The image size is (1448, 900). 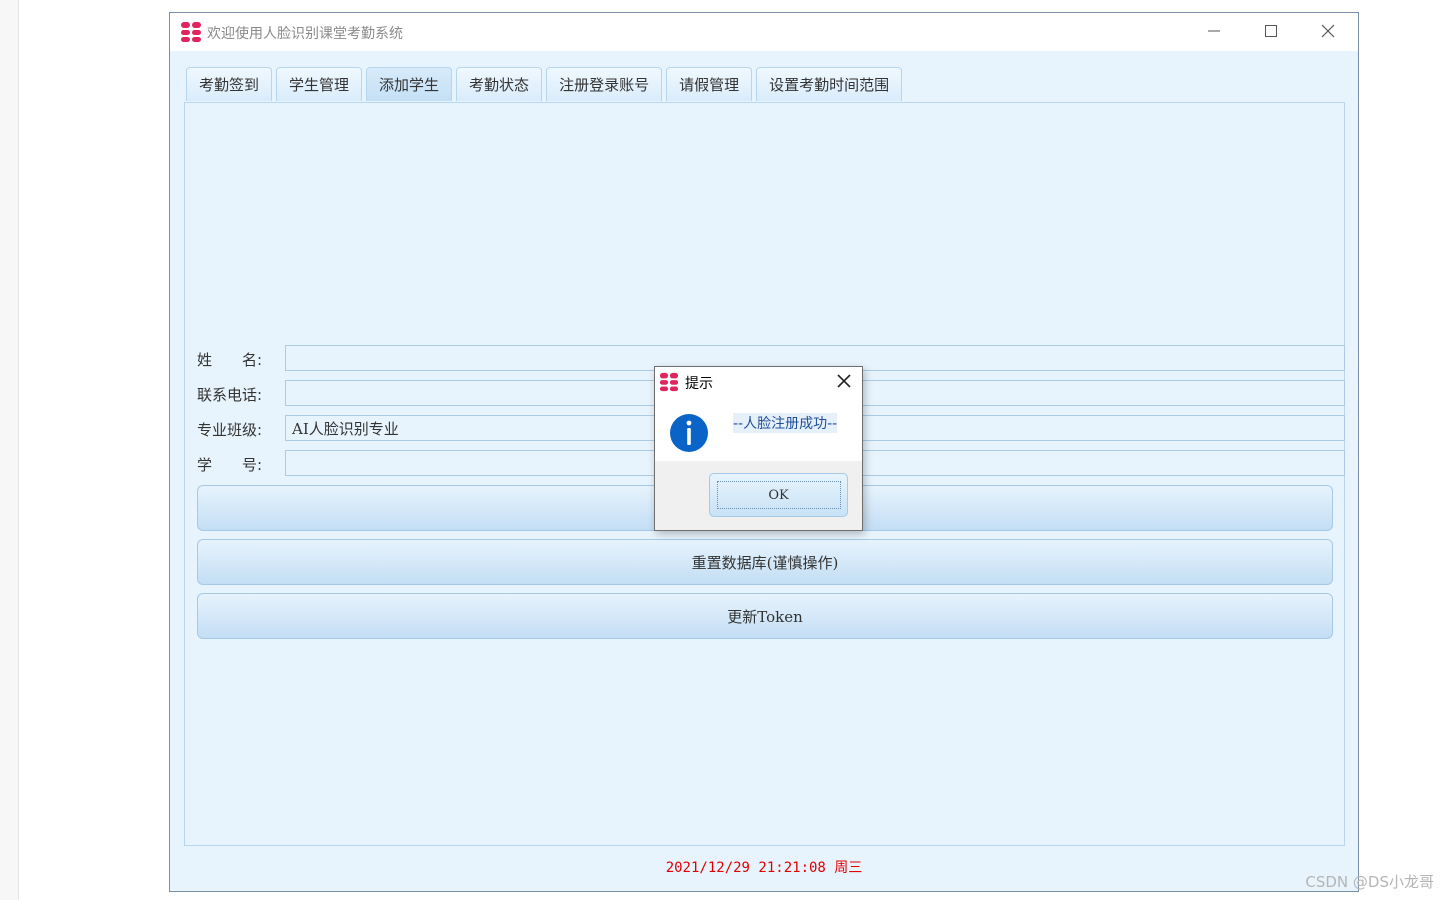 I want to click on info-dialog: 提示 --人脸注册成功-- OK, so click(x=758, y=448).